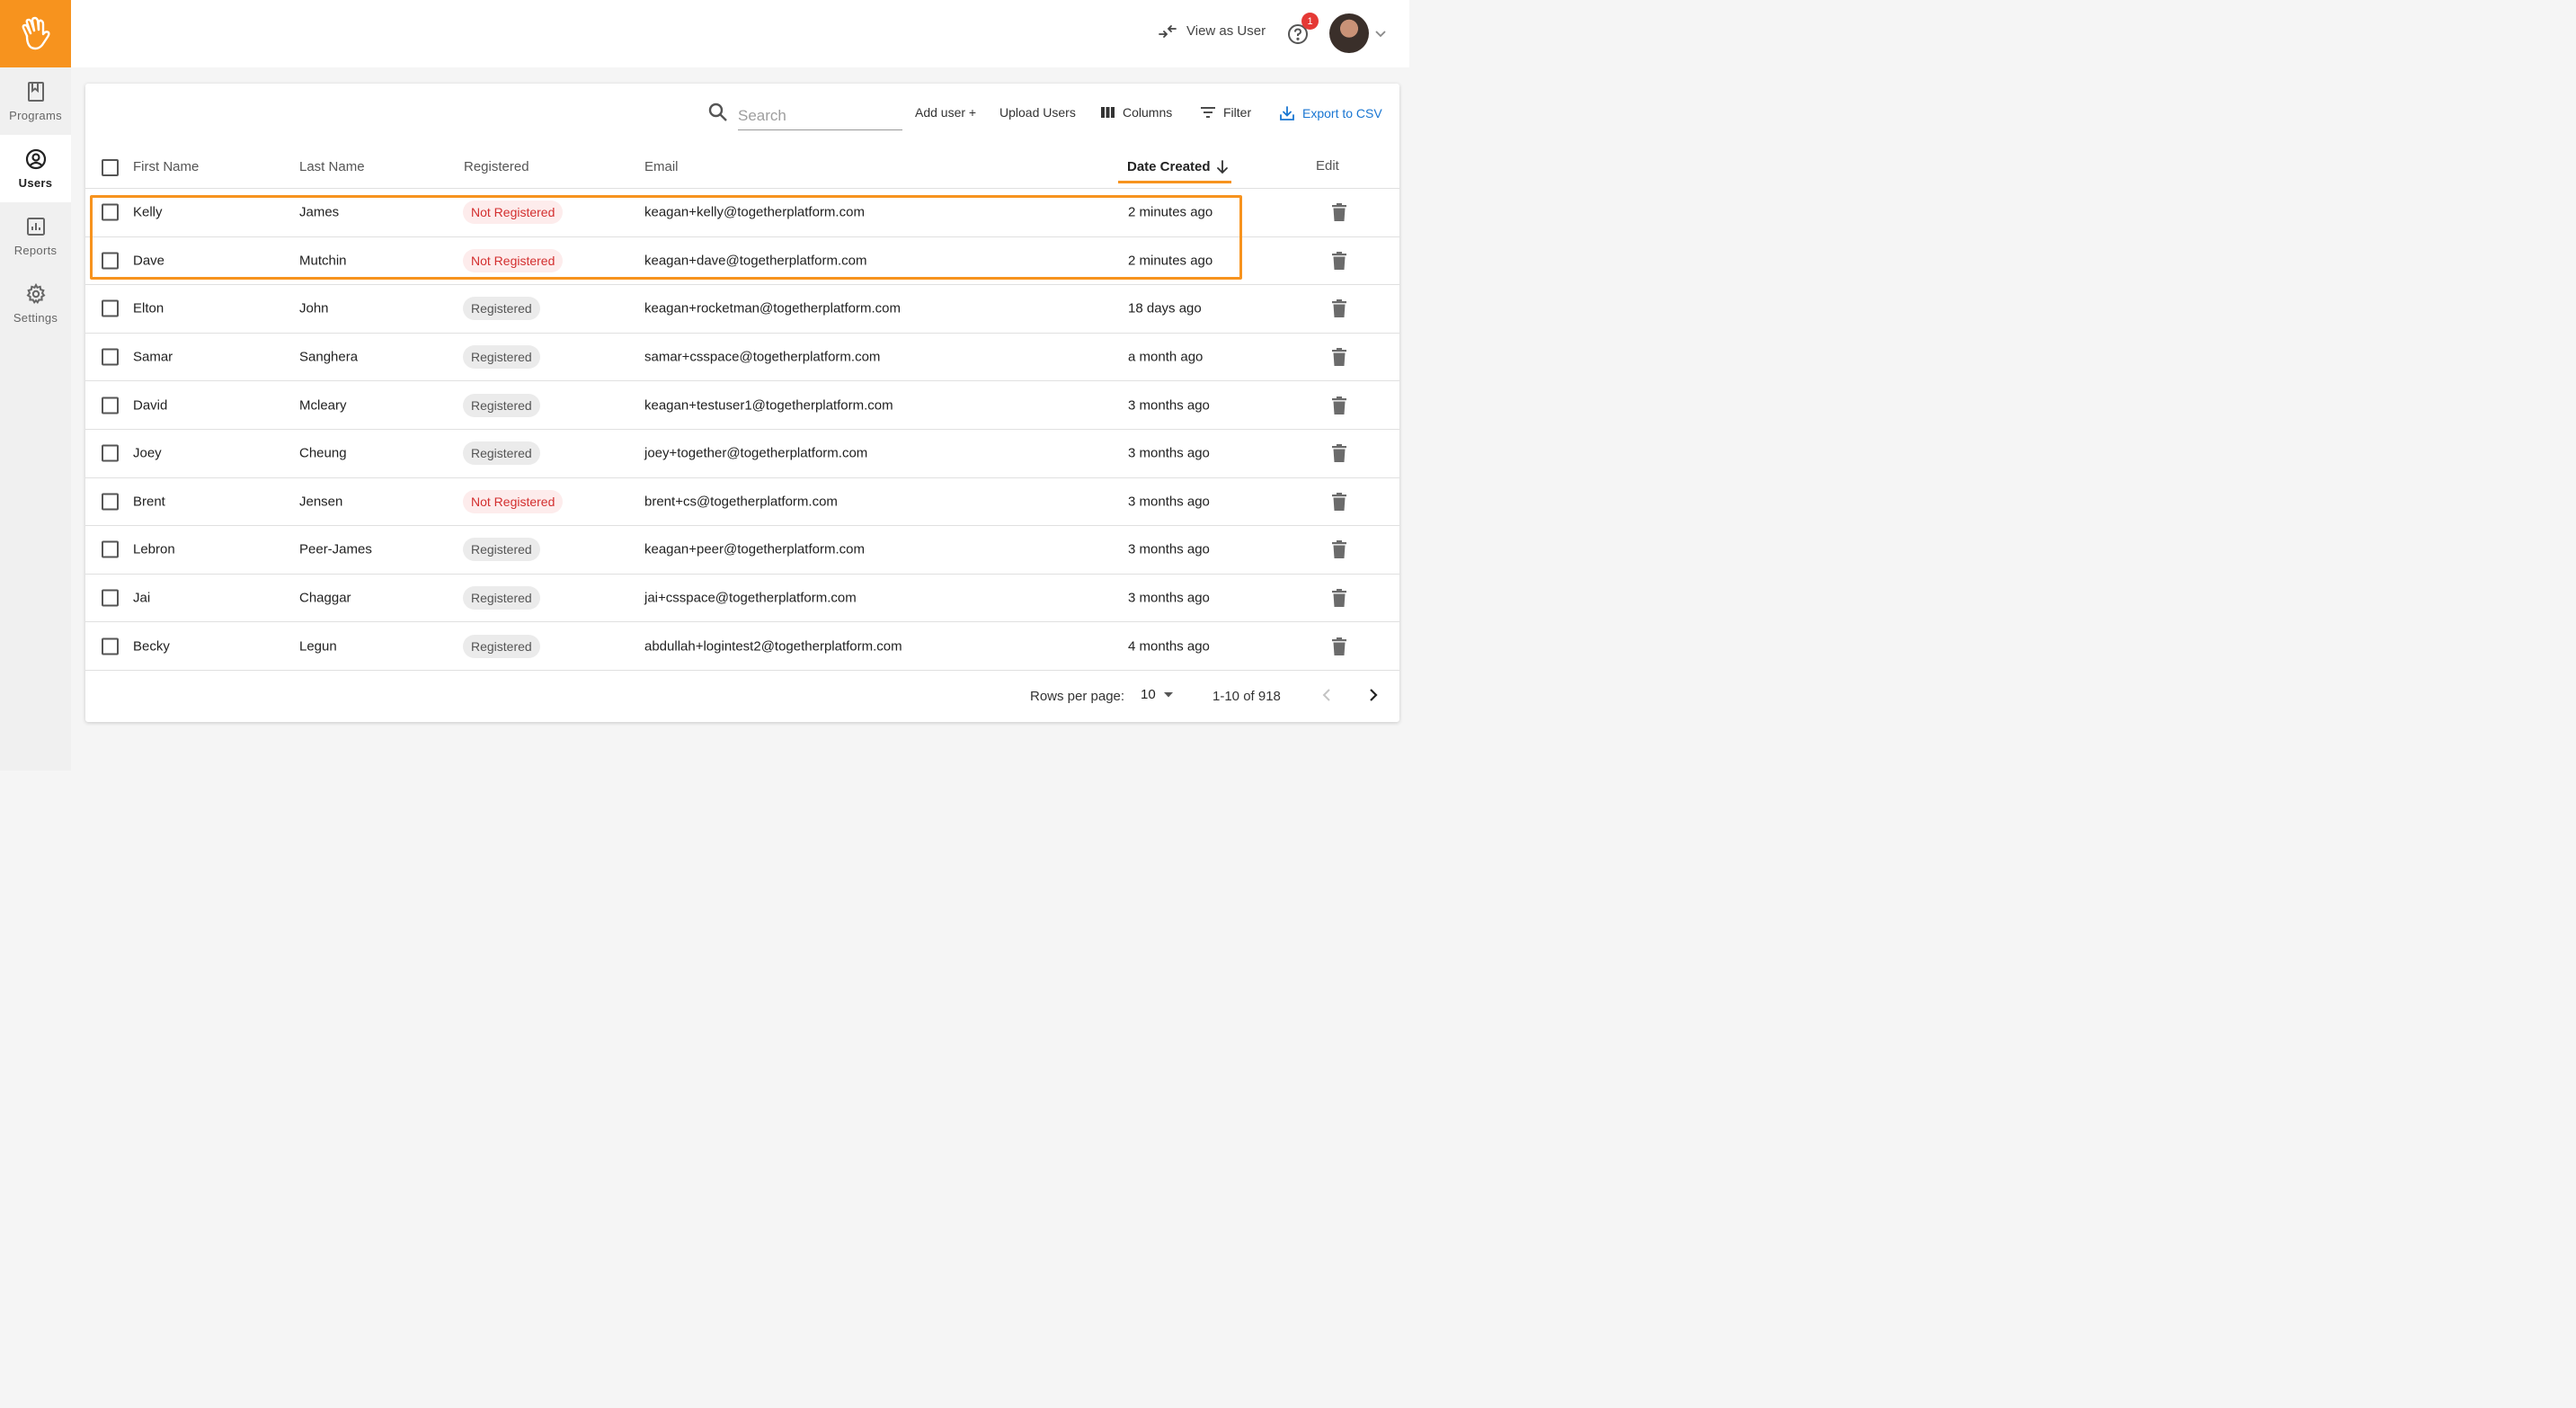 Image resolution: width=2576 pixels, height=1408 pixels. I want to click on columns-button: Columns, so click(1136, 112).